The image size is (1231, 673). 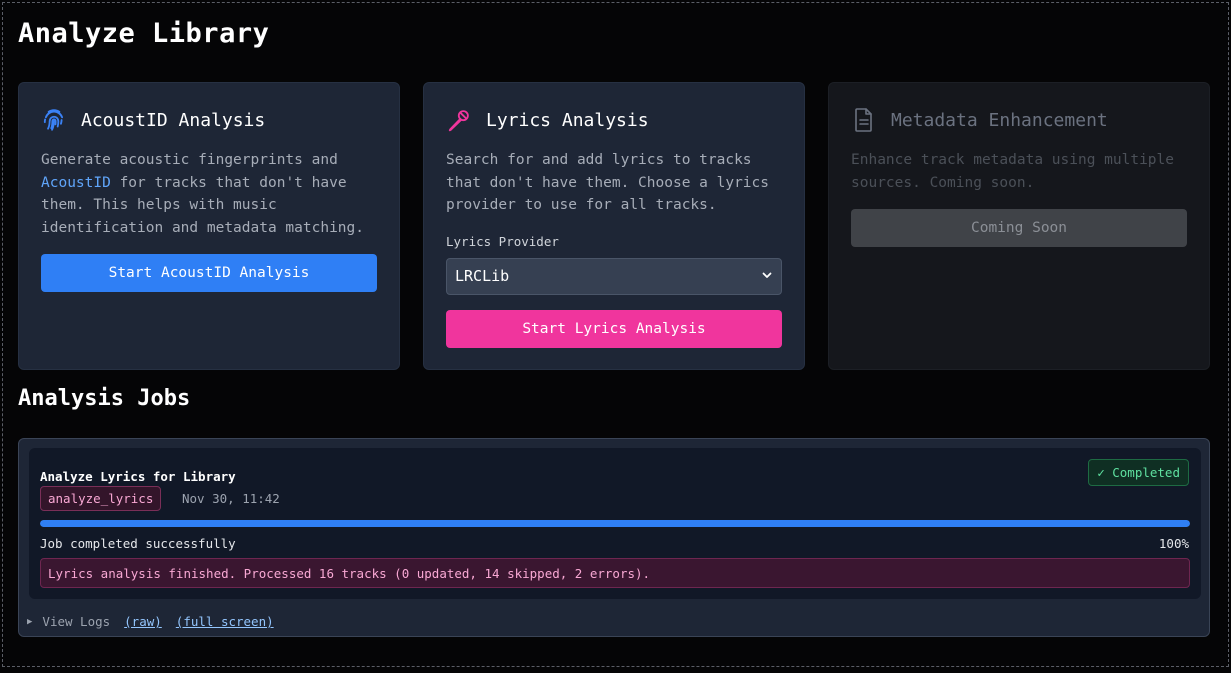 I want to click on metadata-card-title: Metadata Enhancement, so click(x=999, y=120).